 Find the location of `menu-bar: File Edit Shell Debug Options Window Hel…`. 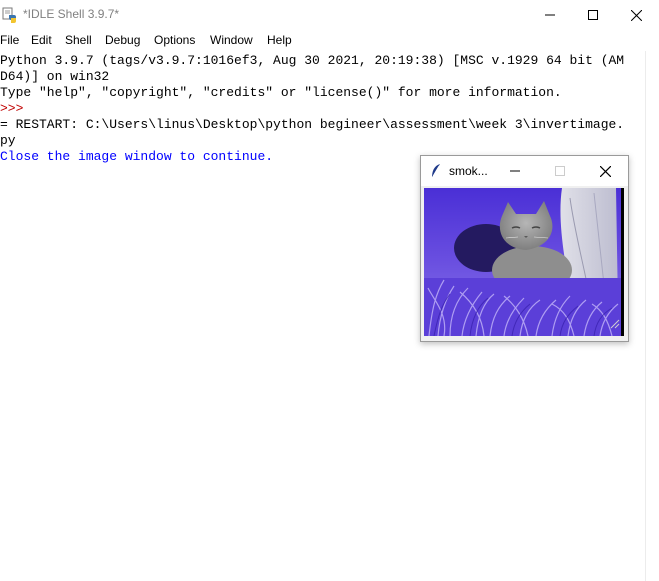

menu-bar: File Edit Shell Debug Options Window Hel… is located at coordinates (329, 40).